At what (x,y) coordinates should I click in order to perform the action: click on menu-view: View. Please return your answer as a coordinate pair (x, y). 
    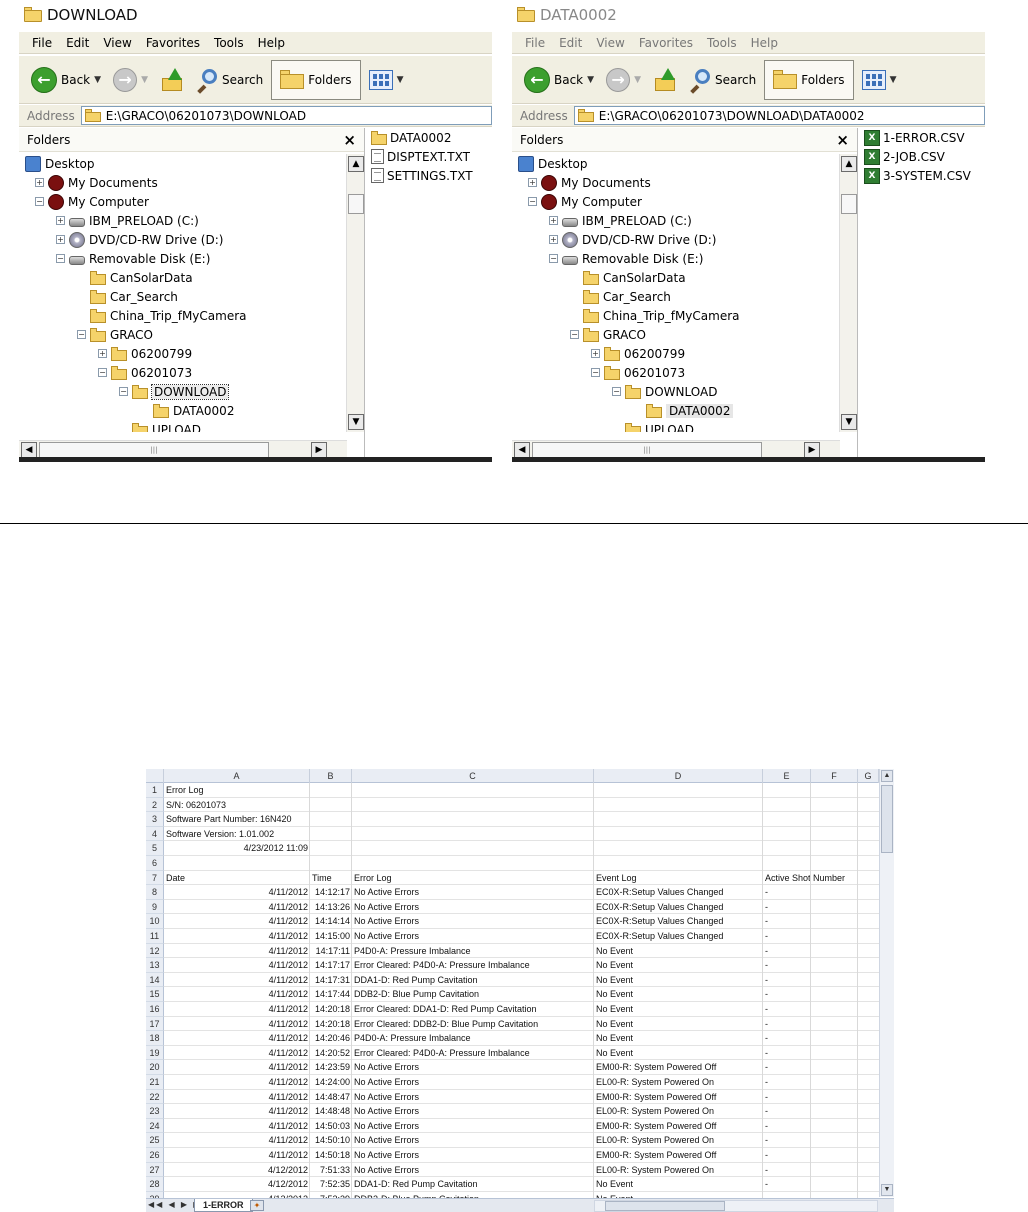
    Looking at the image, I should click on (117, 43).